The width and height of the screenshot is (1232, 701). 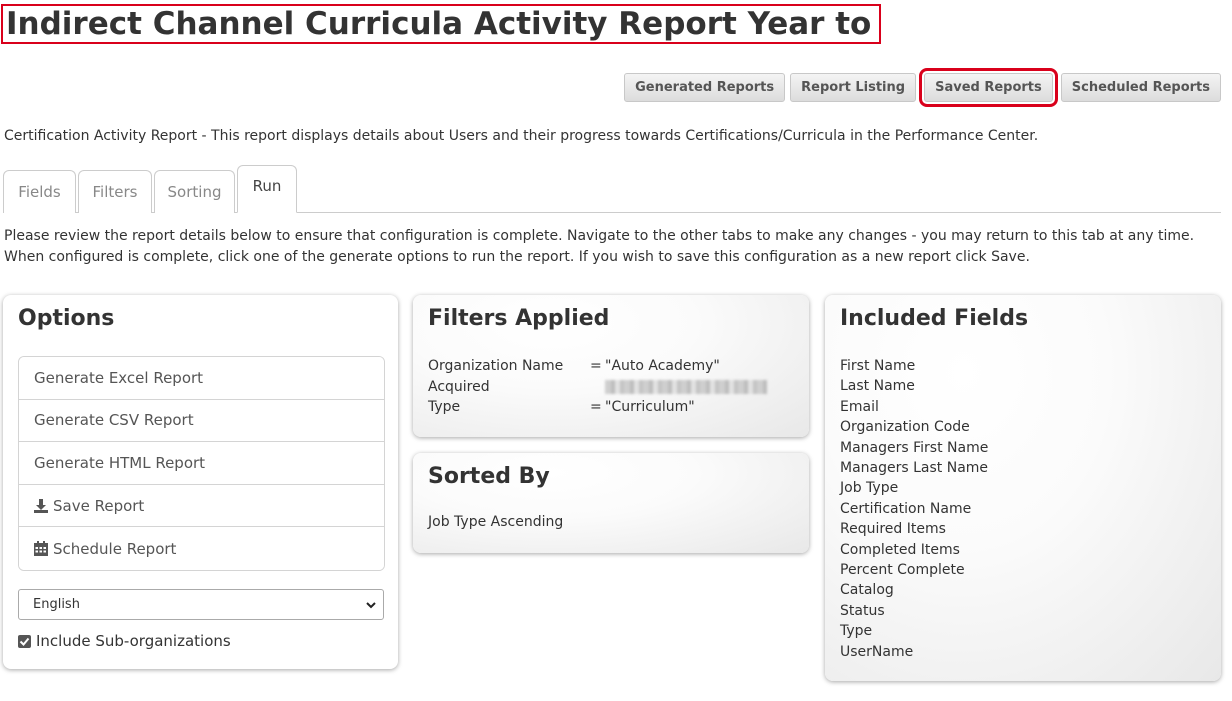 I want to click on tab-sorting: Sorting, so click(x=194, y=191).